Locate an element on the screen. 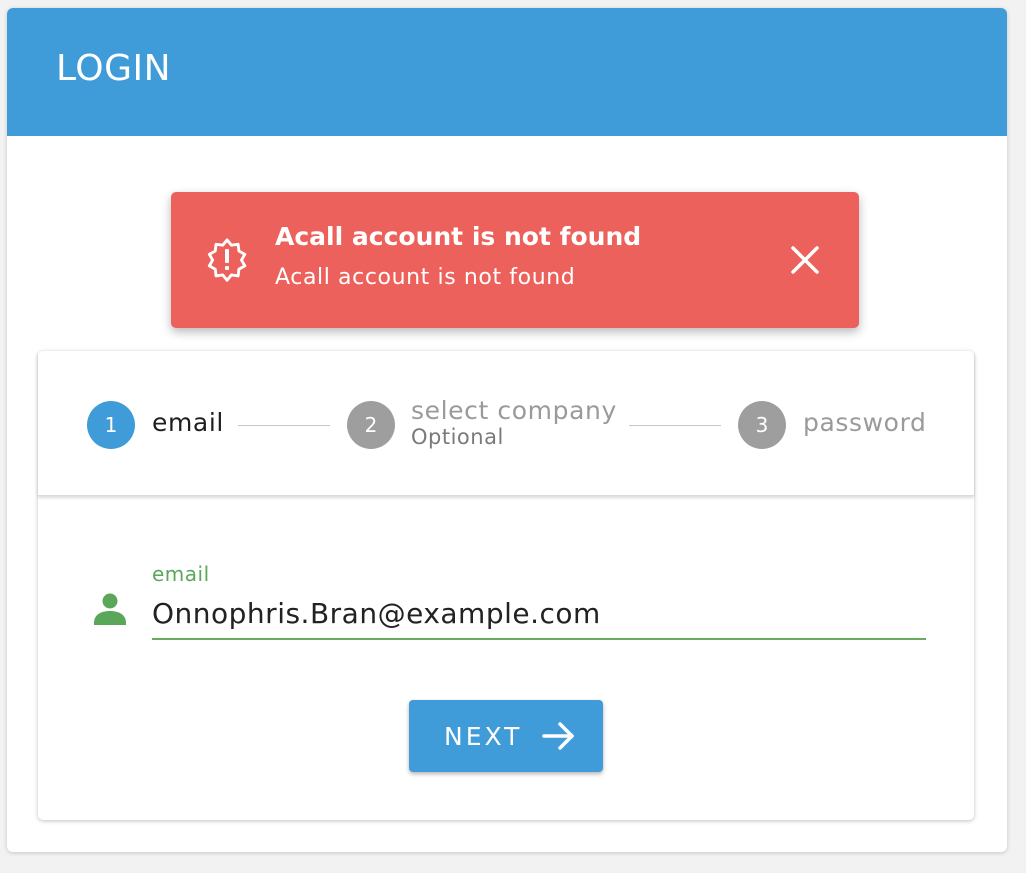  step-2-sublabel: Optional is located at coordinates (457, 437).